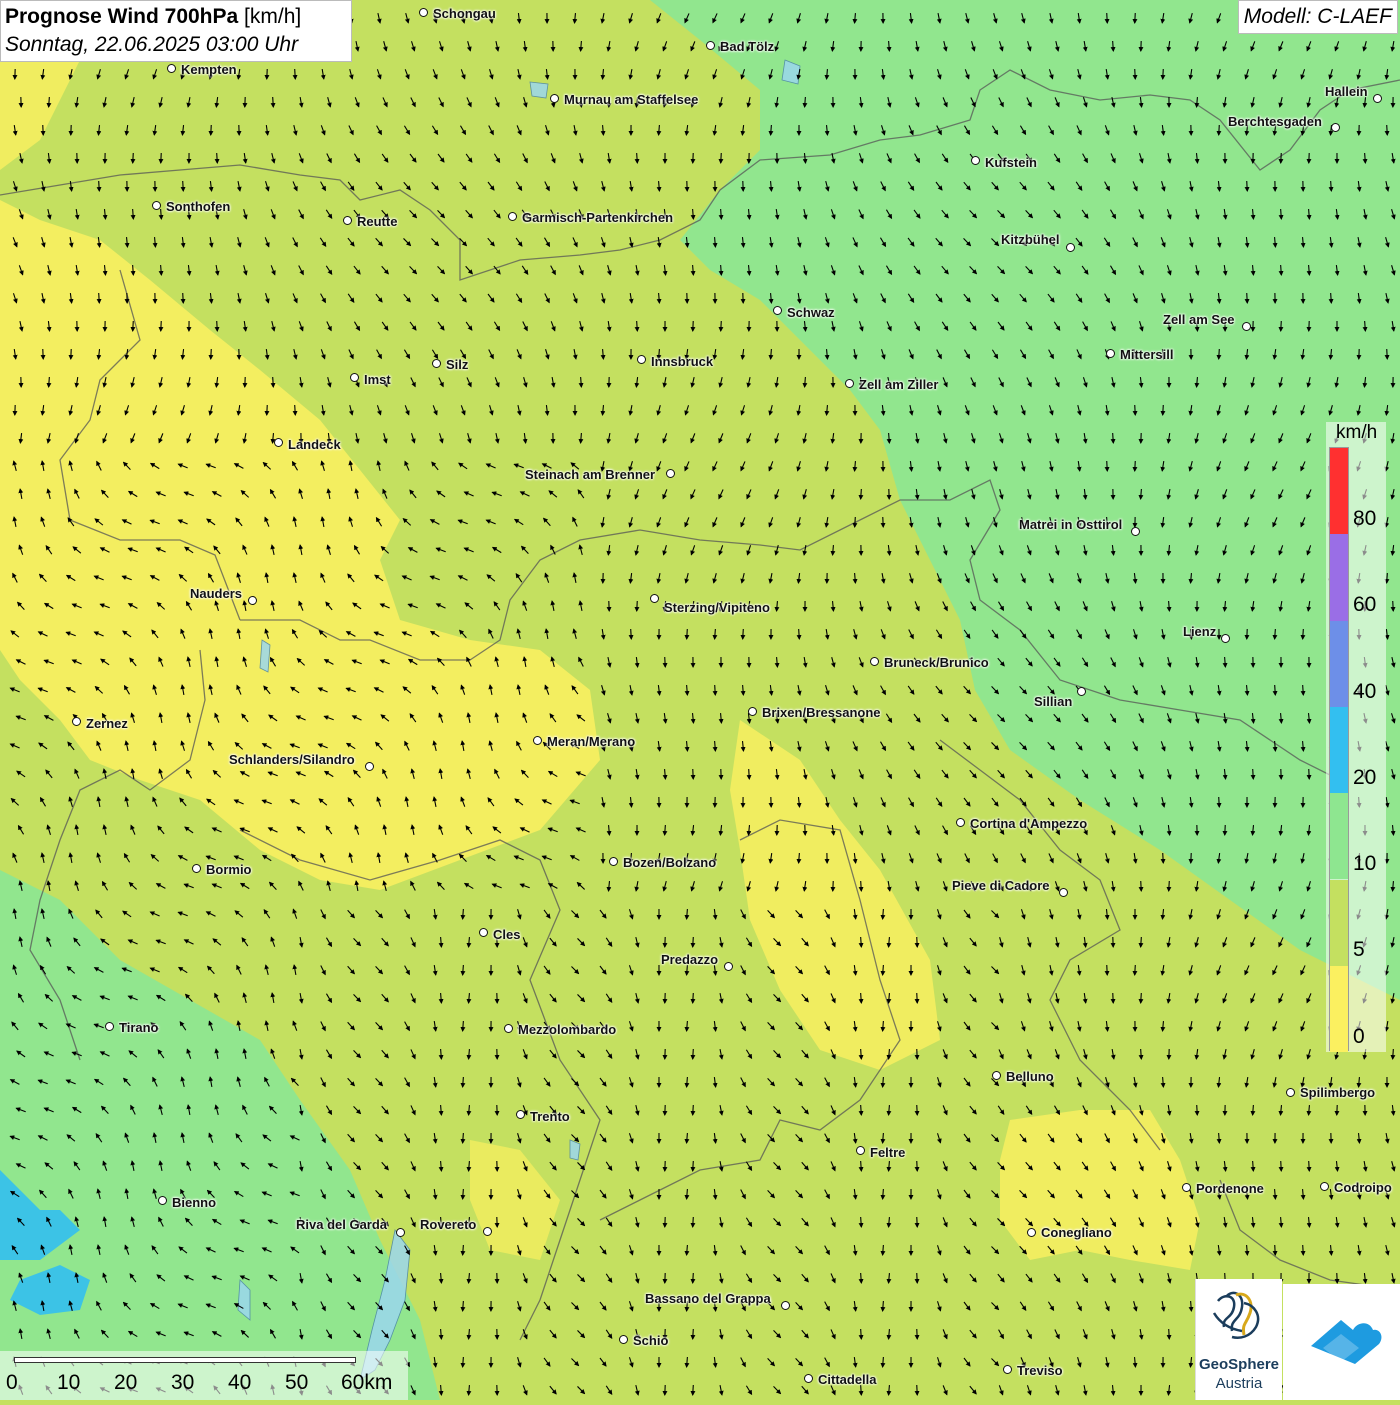 The height and width of the screenshot is (1405, 1400). I want to click on city-label: Zell am Ziller, so click(898, 384).